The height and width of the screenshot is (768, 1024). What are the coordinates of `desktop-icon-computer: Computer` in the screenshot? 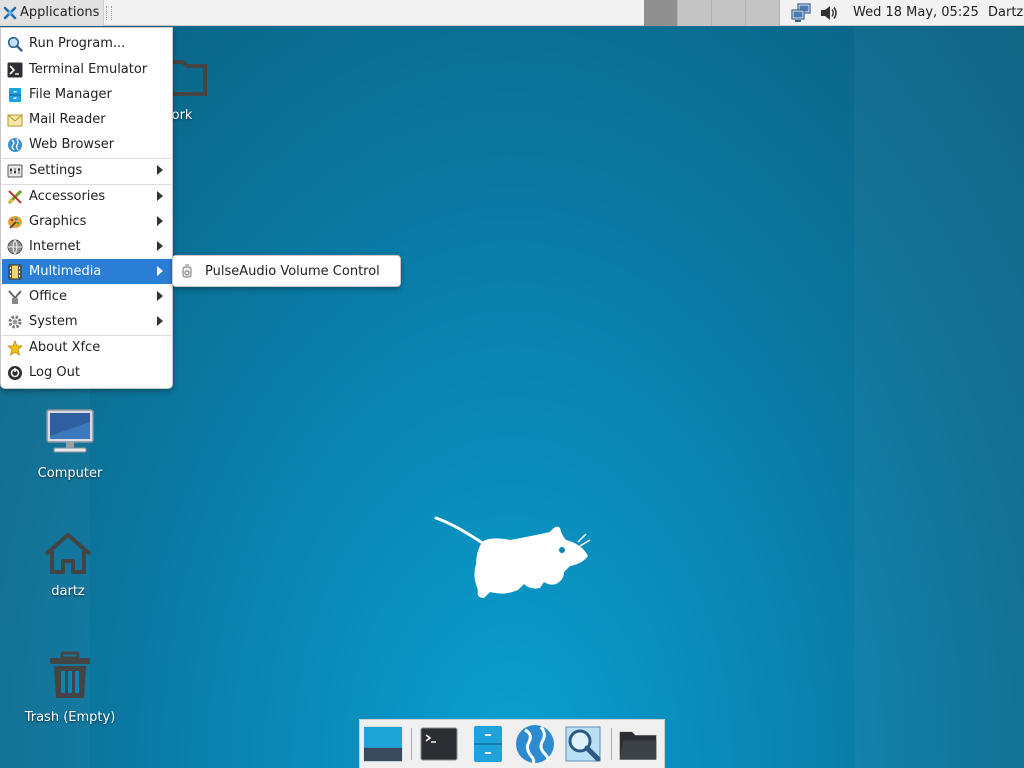 It's located at (70, 444).